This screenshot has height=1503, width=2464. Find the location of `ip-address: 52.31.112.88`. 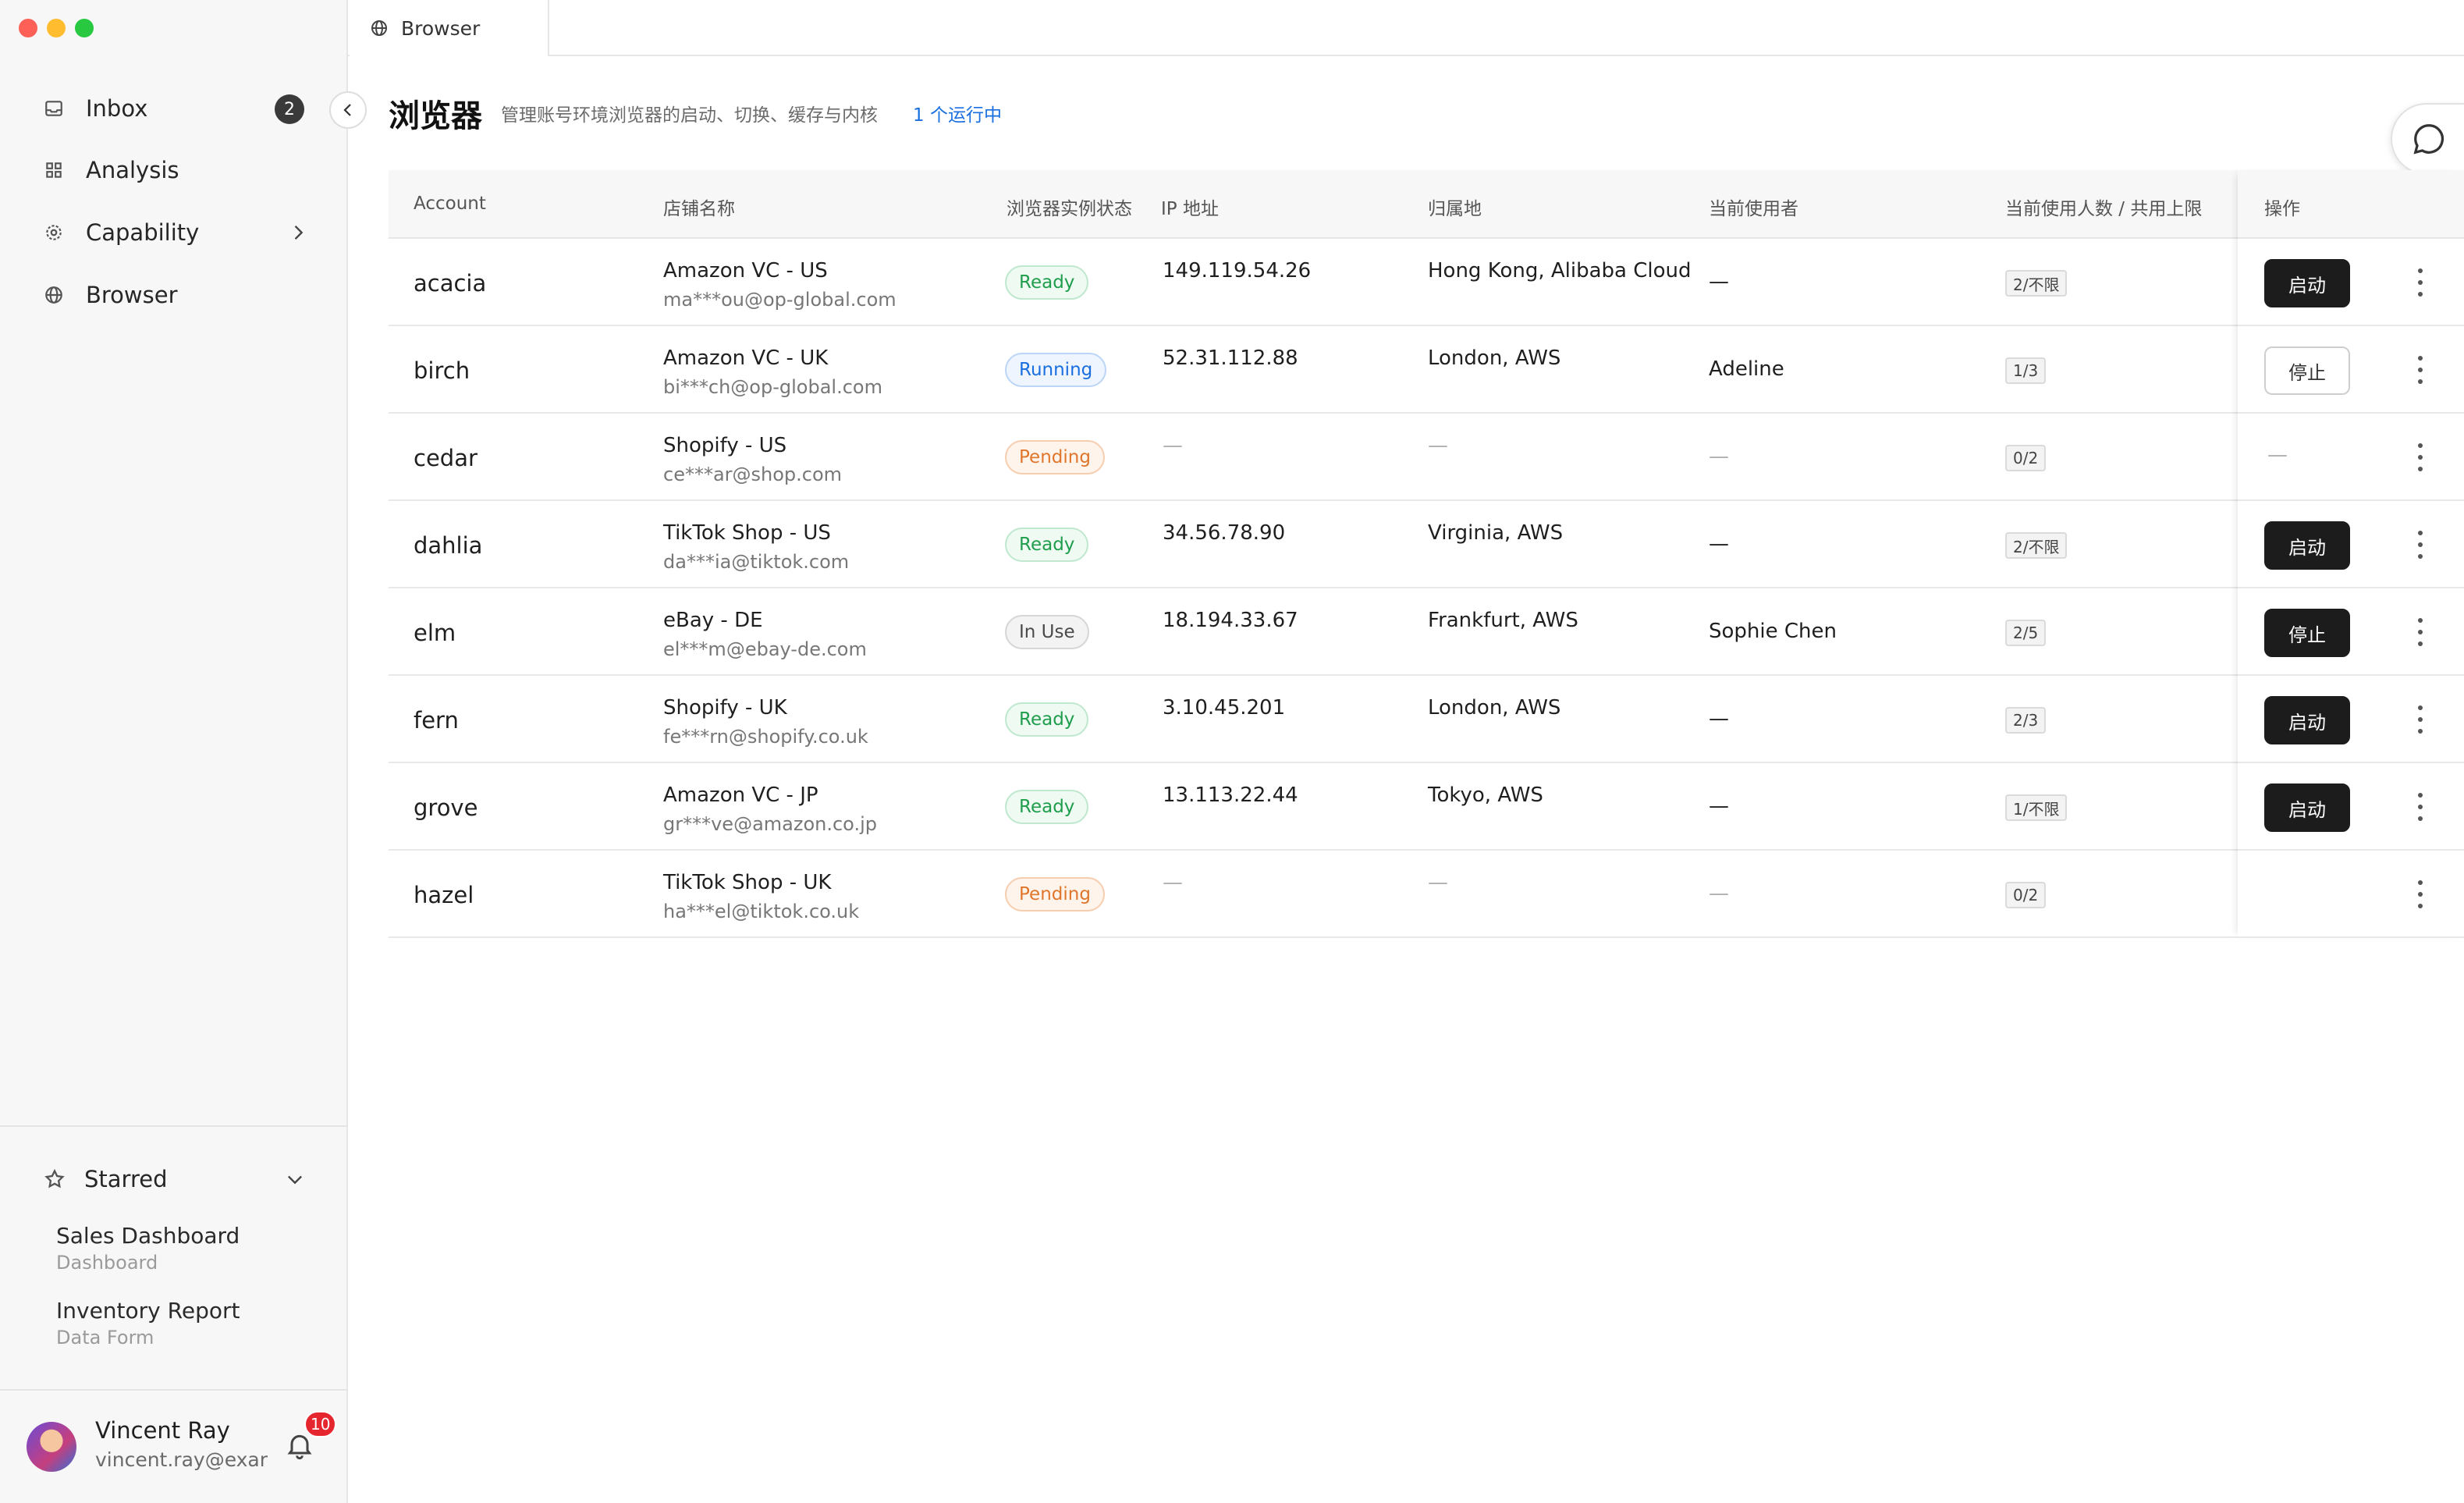

ip-address: 52.31.112.88 is located at coordinates (1230, 358).